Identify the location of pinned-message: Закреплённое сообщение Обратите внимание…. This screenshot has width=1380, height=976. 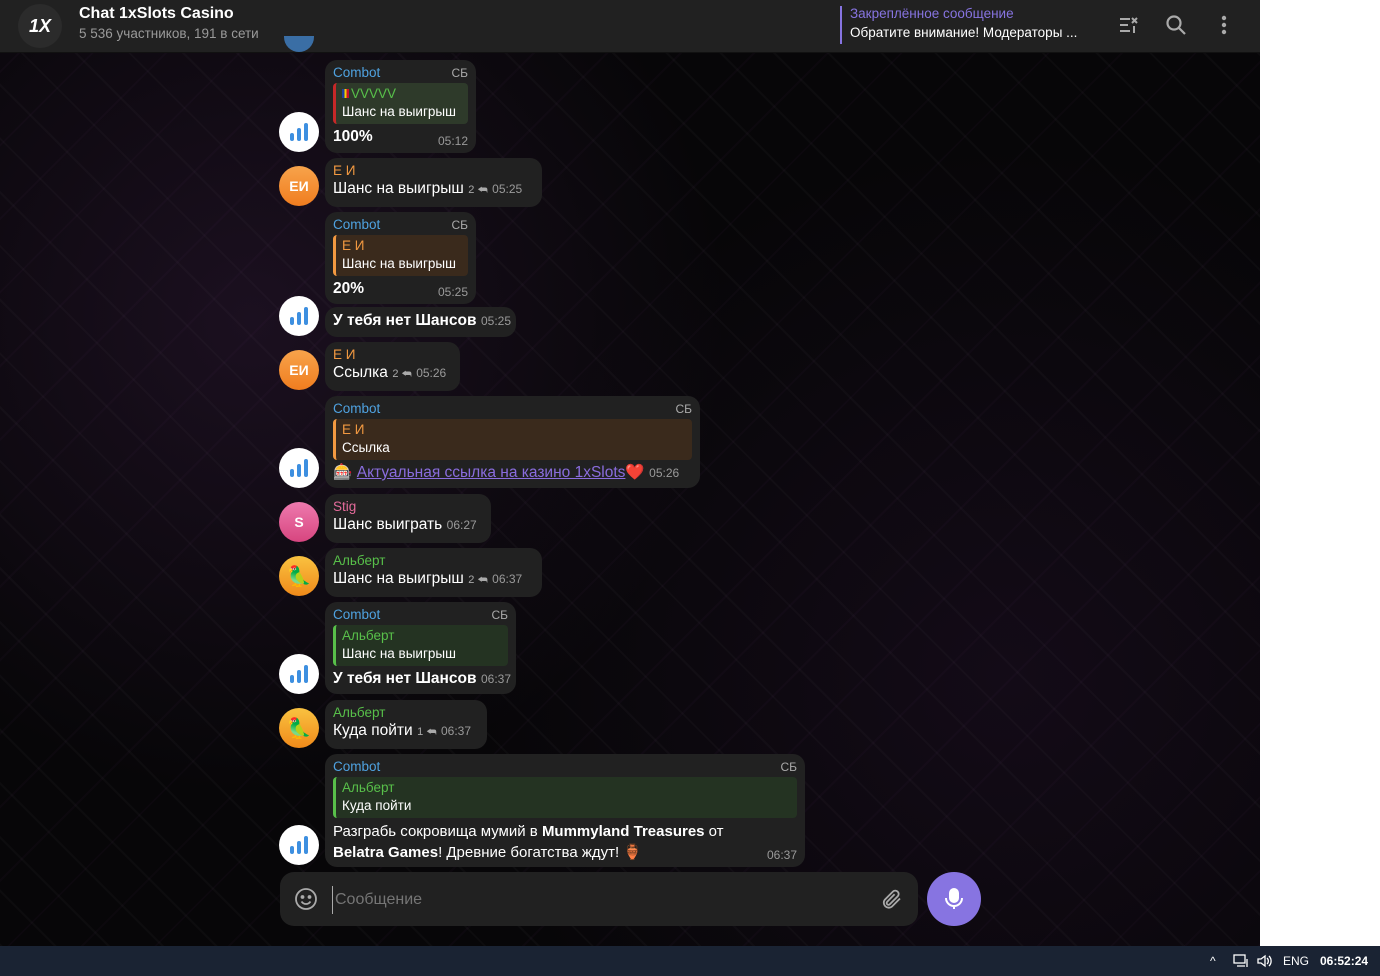
(958, 25).